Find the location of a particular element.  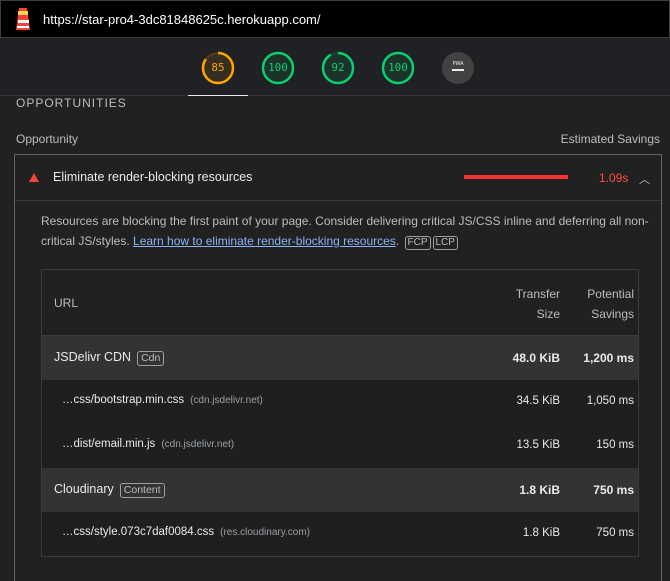

best-practices-gauge: 92 is located at coordinates (338, 68).